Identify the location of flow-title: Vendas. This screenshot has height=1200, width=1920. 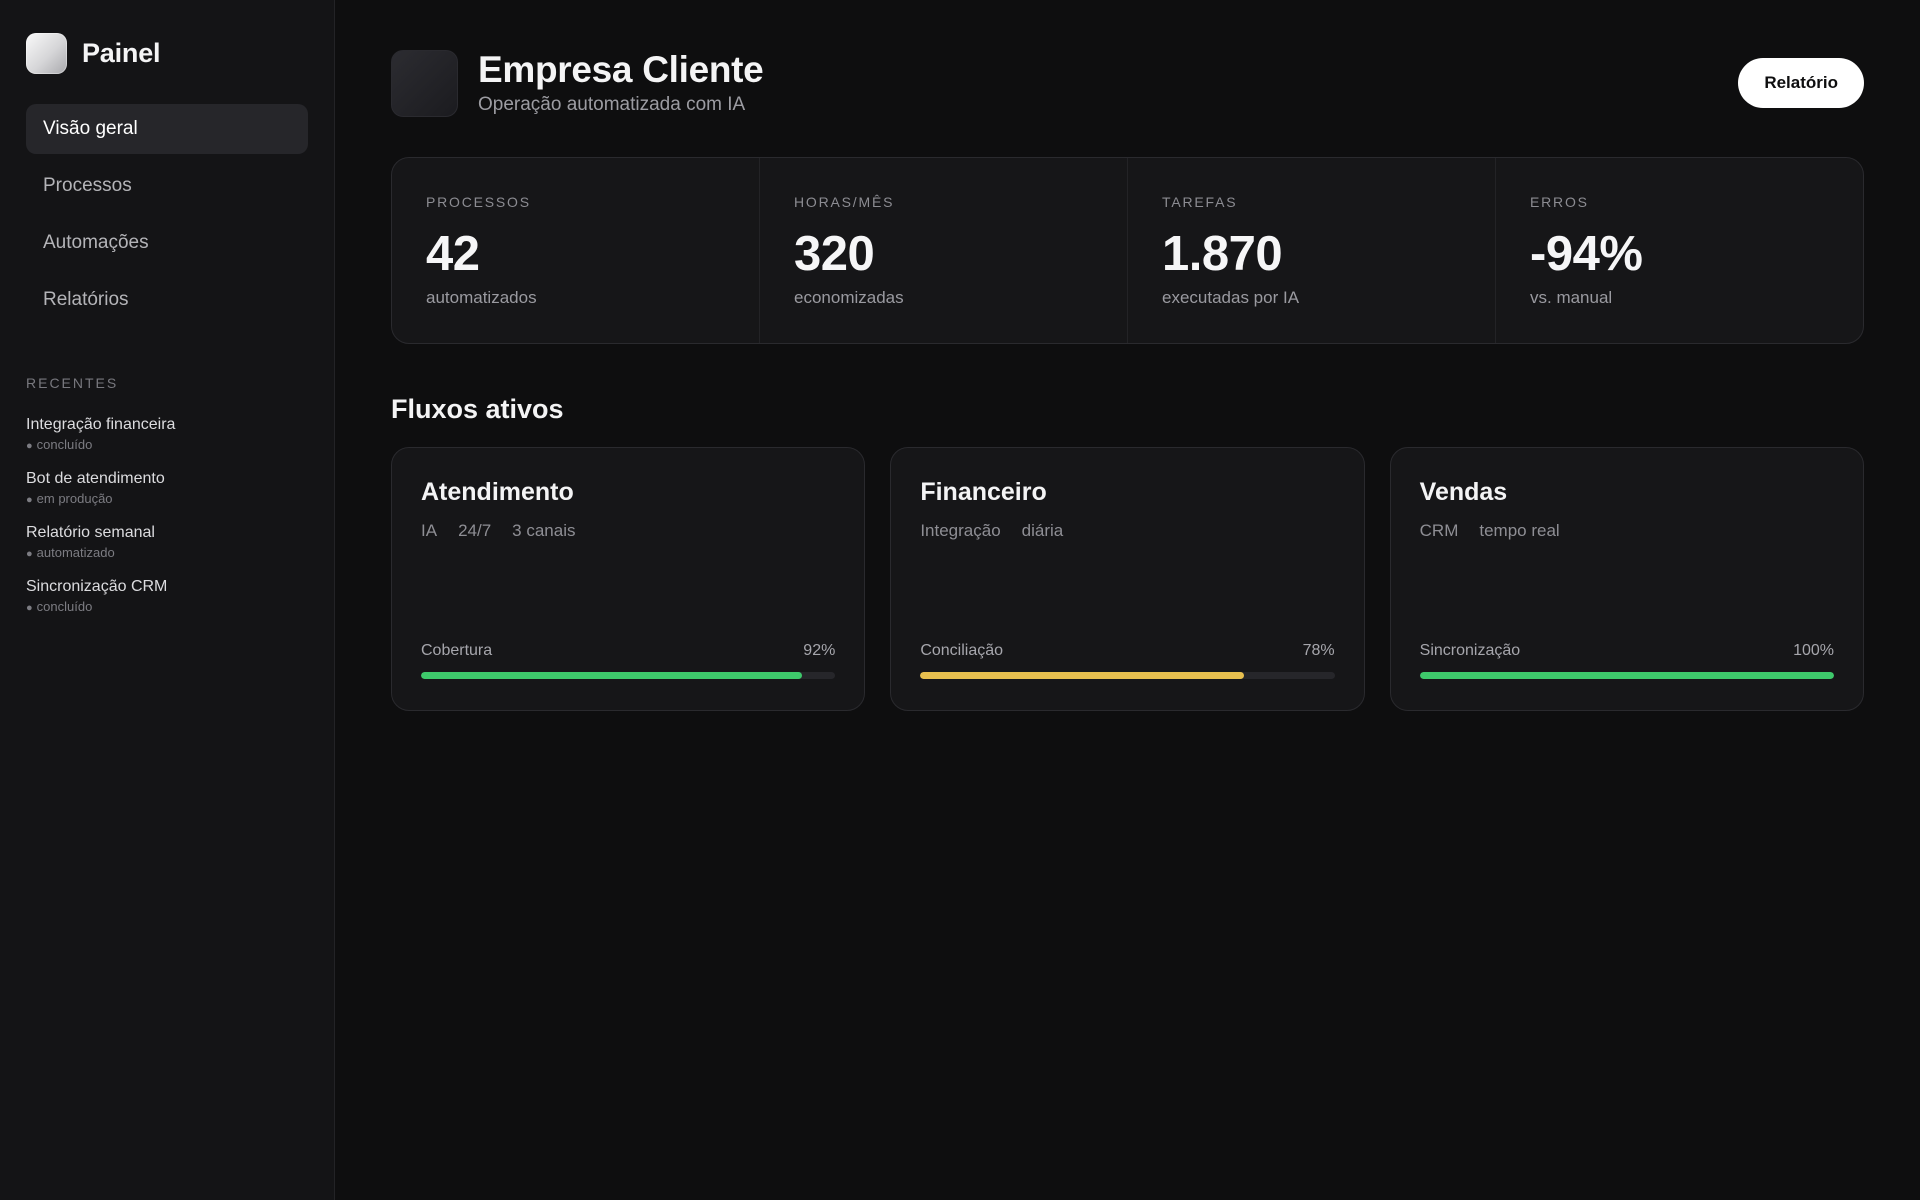
(1463, 492).